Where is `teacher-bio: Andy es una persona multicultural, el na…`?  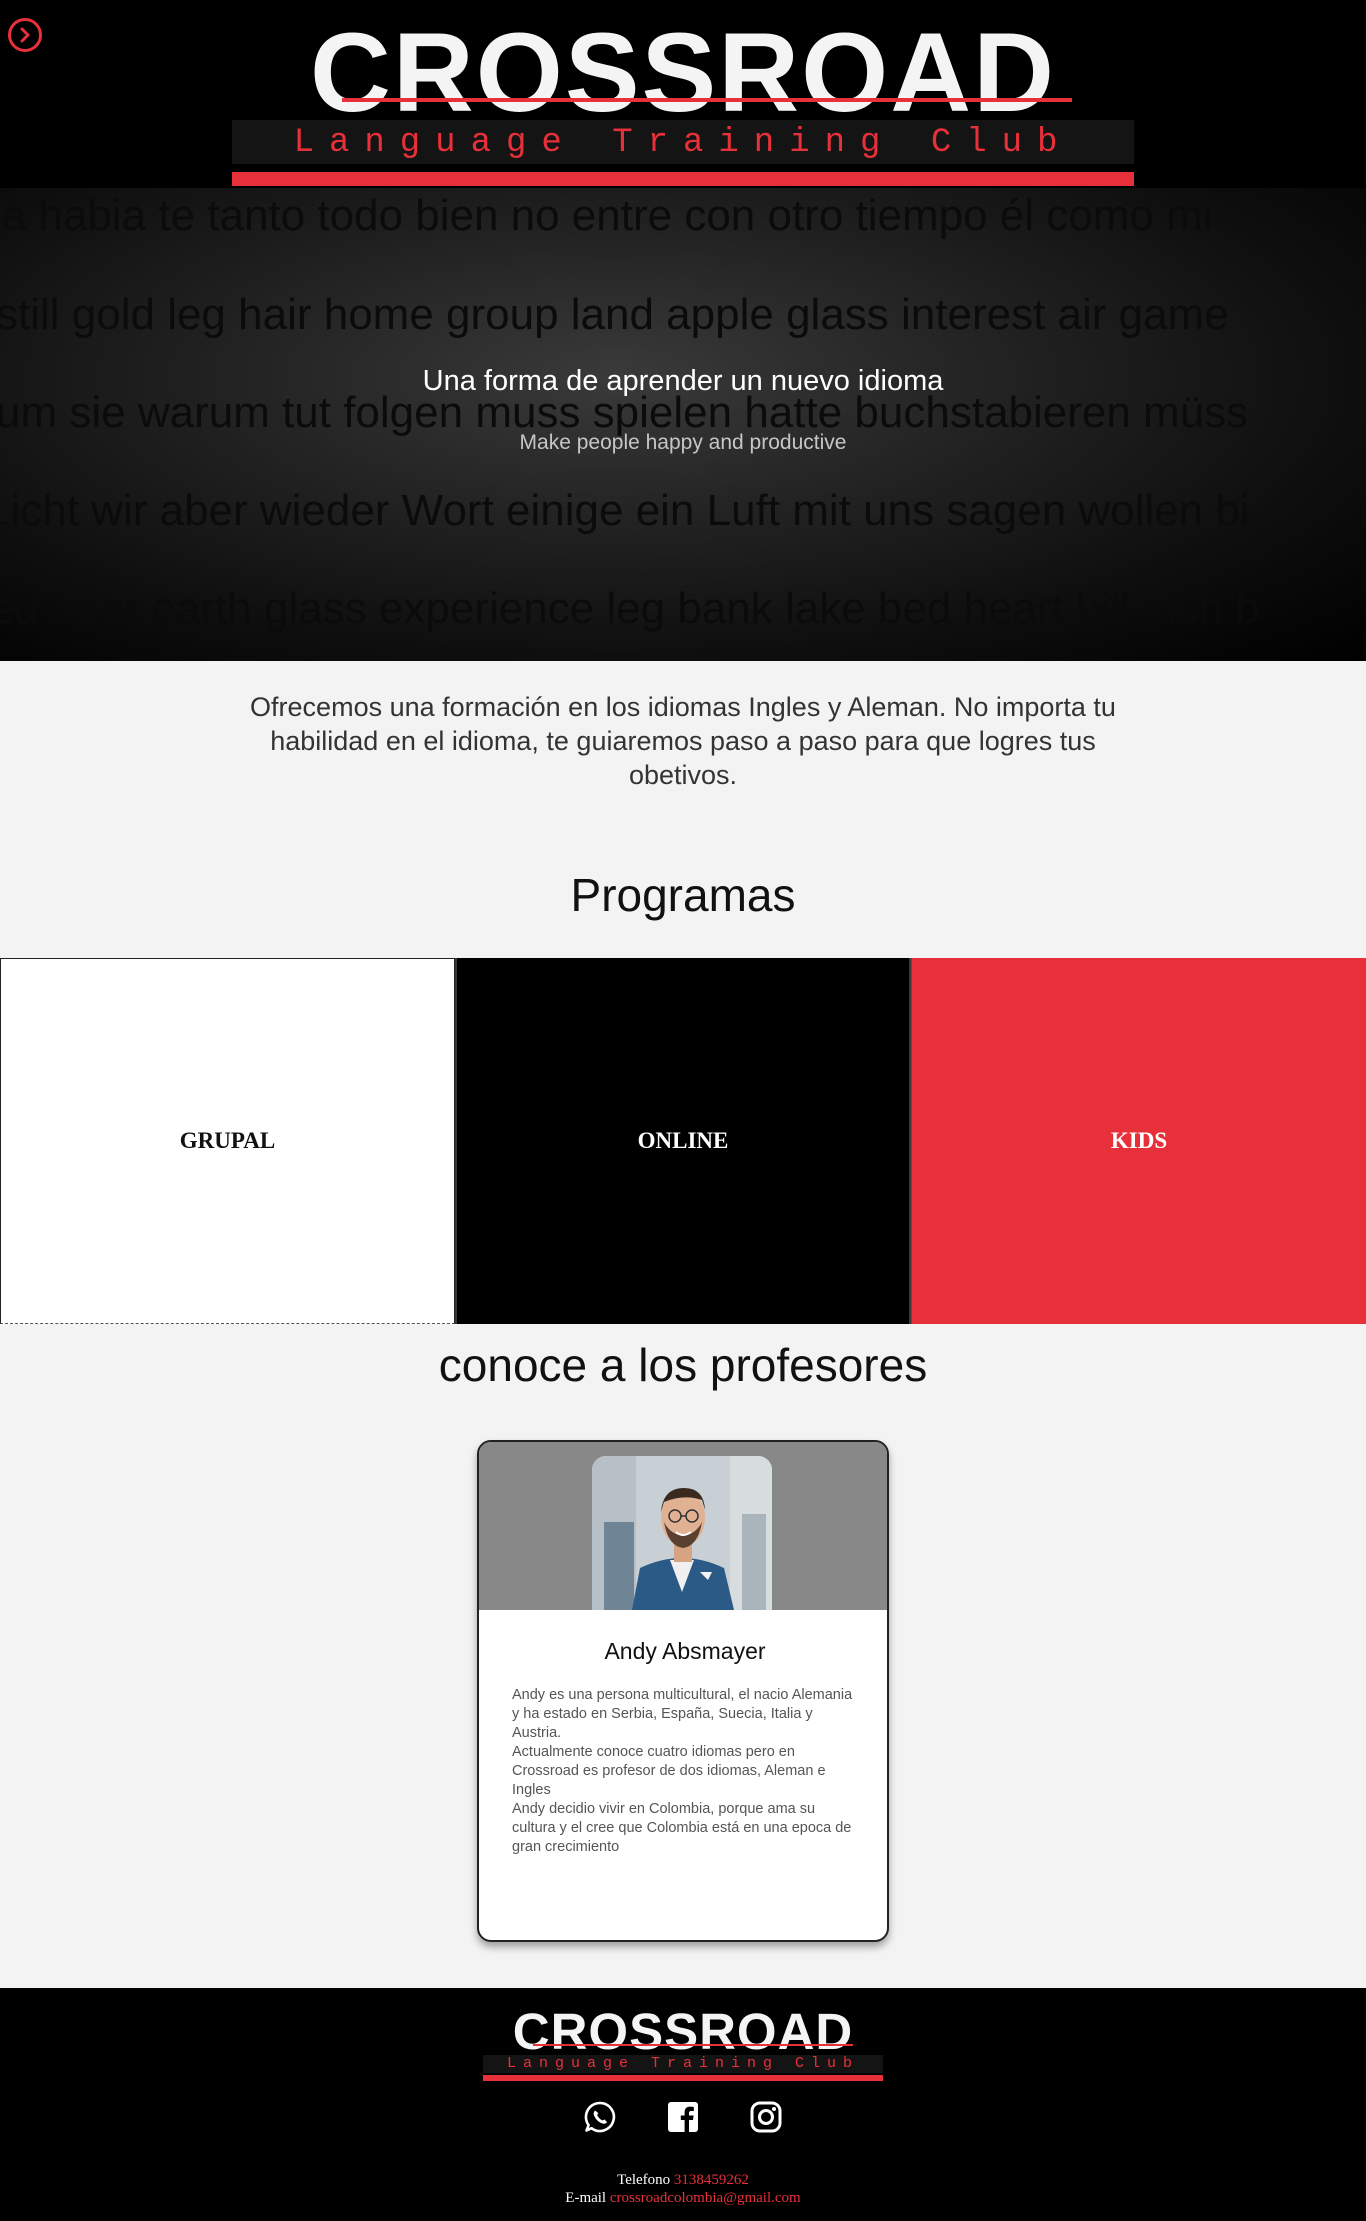
teacher-bio: Andy es una persona multicultural, el na… is located at coordinates (685, 1771).